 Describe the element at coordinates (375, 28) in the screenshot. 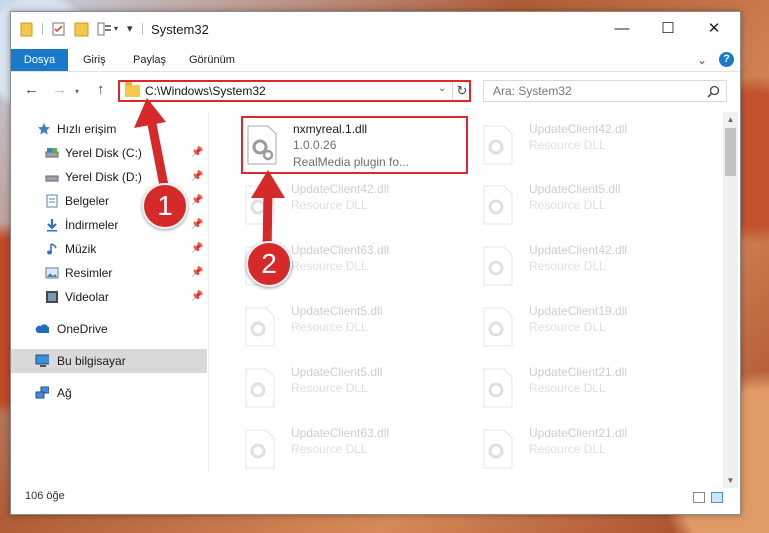

I see `title-bar: ▾ ▾ System32 — ☐ ✕` at that location.